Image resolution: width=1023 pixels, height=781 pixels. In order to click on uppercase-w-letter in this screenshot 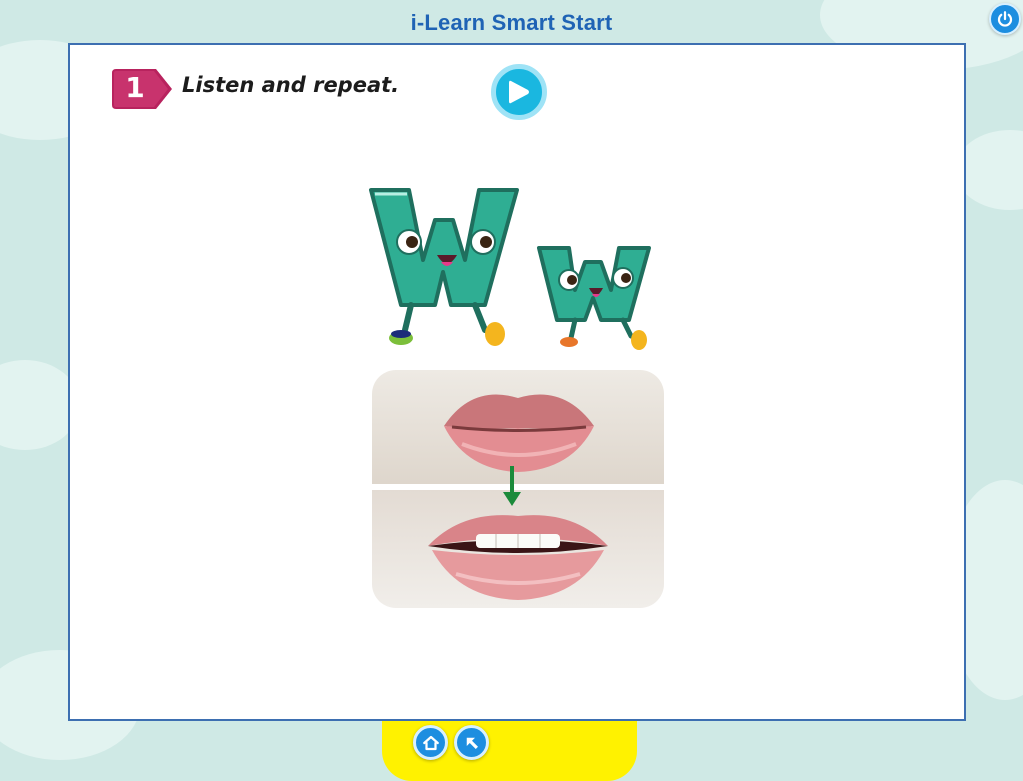, I will do `click(444, 267)`.